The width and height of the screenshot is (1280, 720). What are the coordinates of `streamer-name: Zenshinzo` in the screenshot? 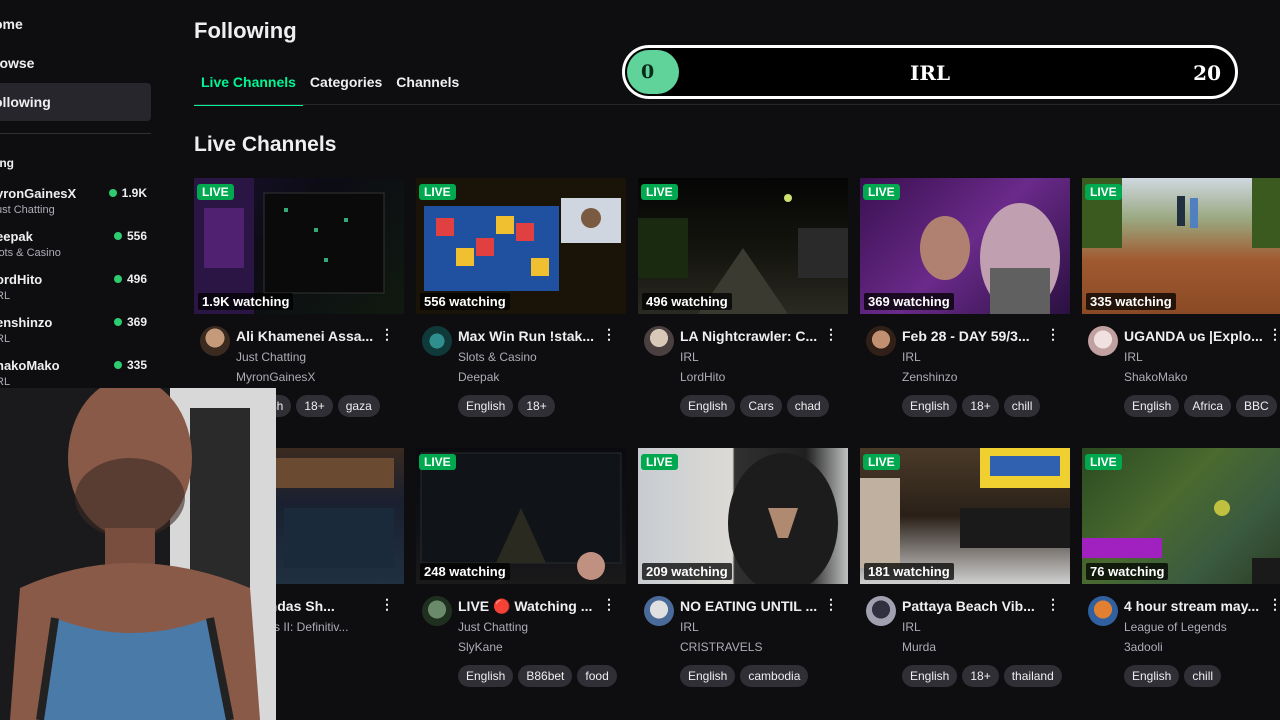 It's located at (929, 377).